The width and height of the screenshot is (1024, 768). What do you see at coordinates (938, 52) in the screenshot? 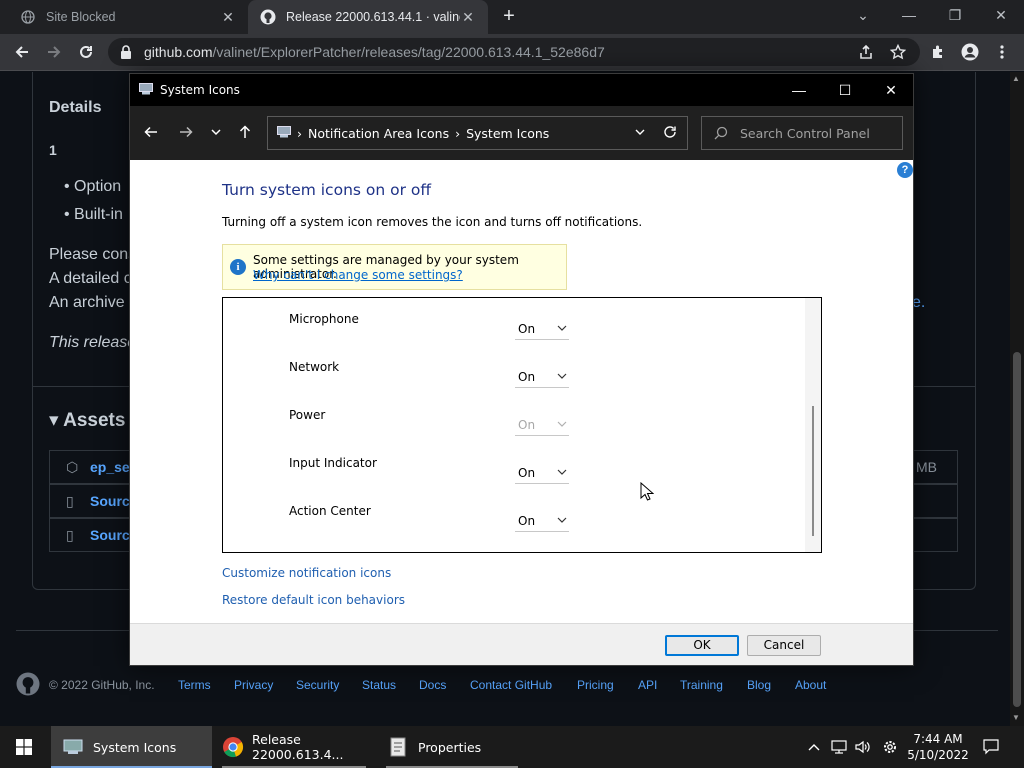
I see `extensions-puzzle-icon` at bounding box center [938, 52].